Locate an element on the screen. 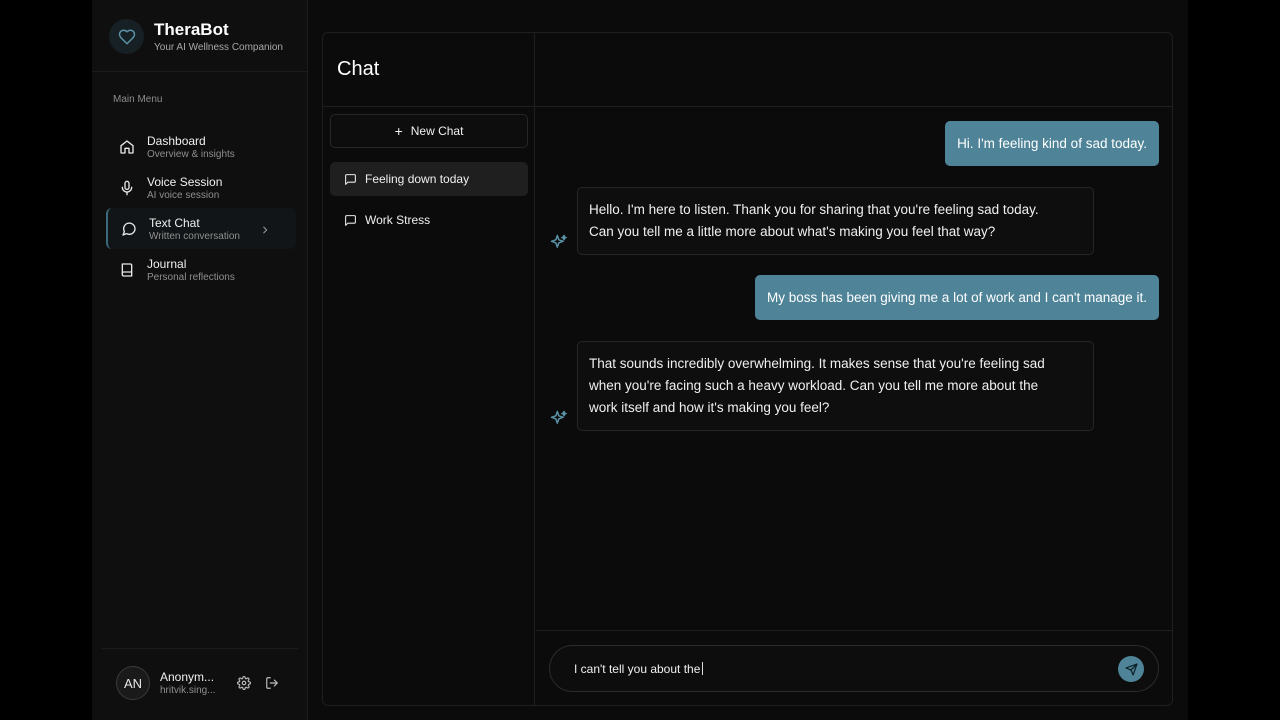 This screenshot has width=1280, height=720. brand: TheraBot Your AI Wellness Companion is located at coordinates (196, 36).